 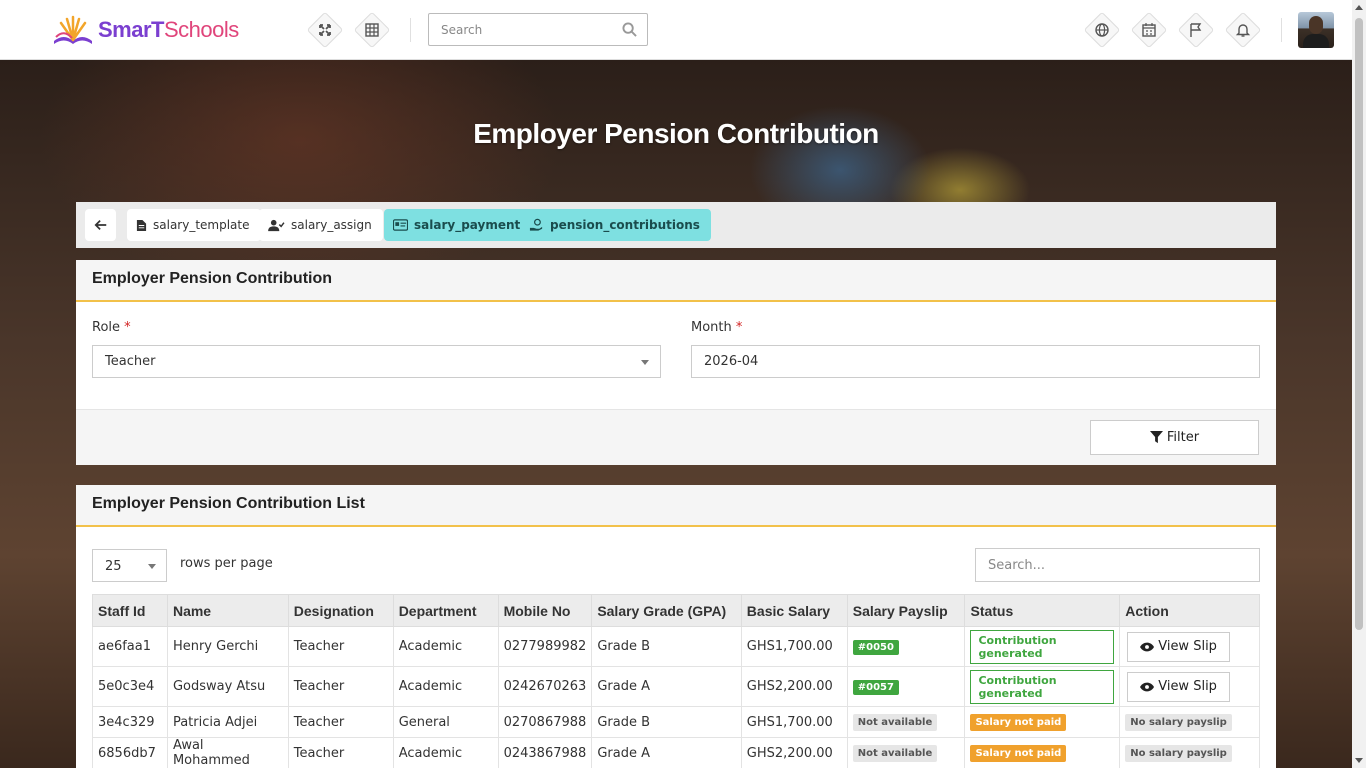 What do you see at coordinates (227, 752) in the screenshot?
I see `cell-name: Awal Mohammed` at bounding box center [227, 752].